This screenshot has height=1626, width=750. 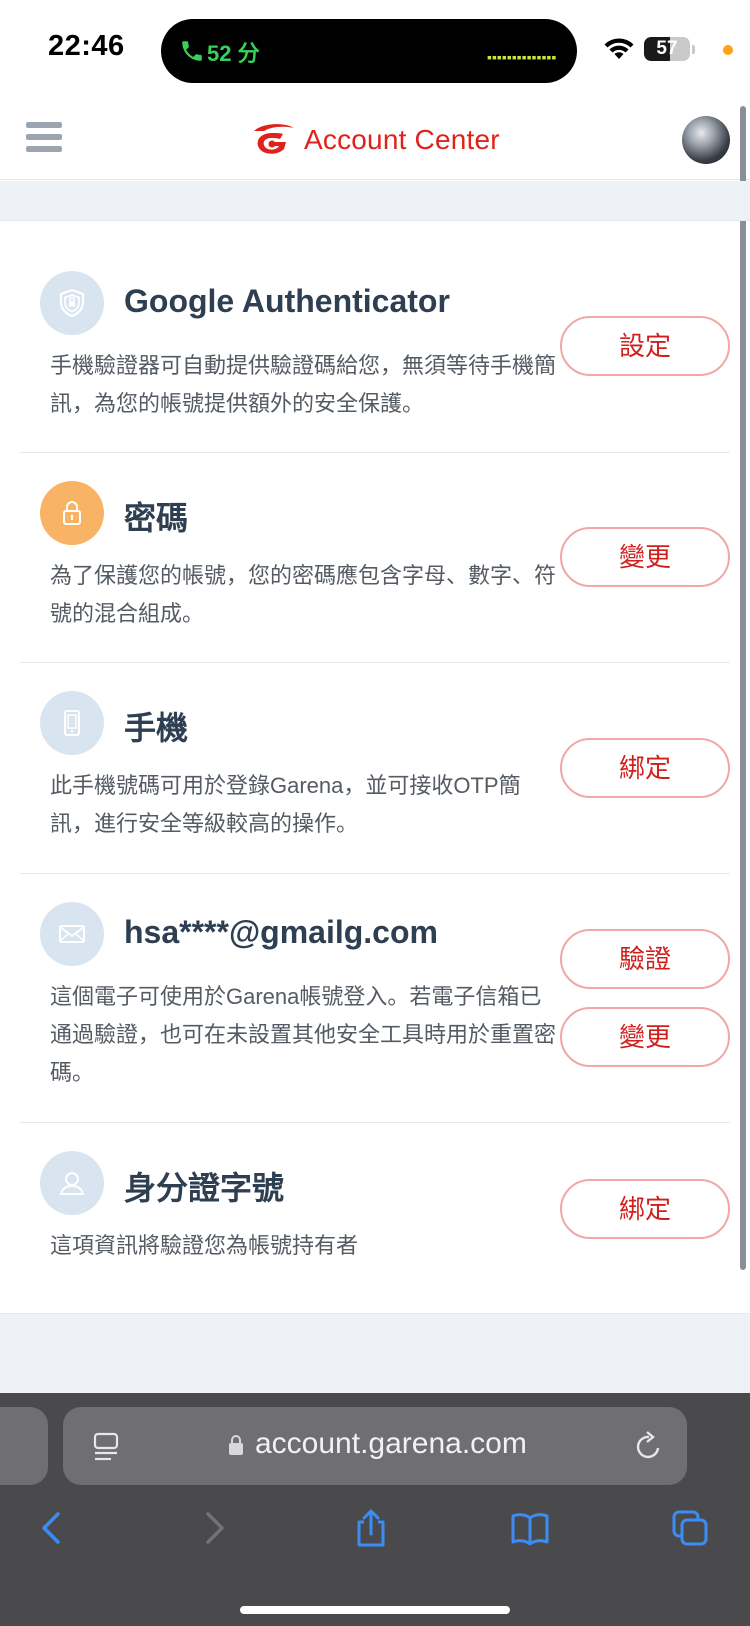 I want to click on page-title: Account Center, so click(x=402, y=139).